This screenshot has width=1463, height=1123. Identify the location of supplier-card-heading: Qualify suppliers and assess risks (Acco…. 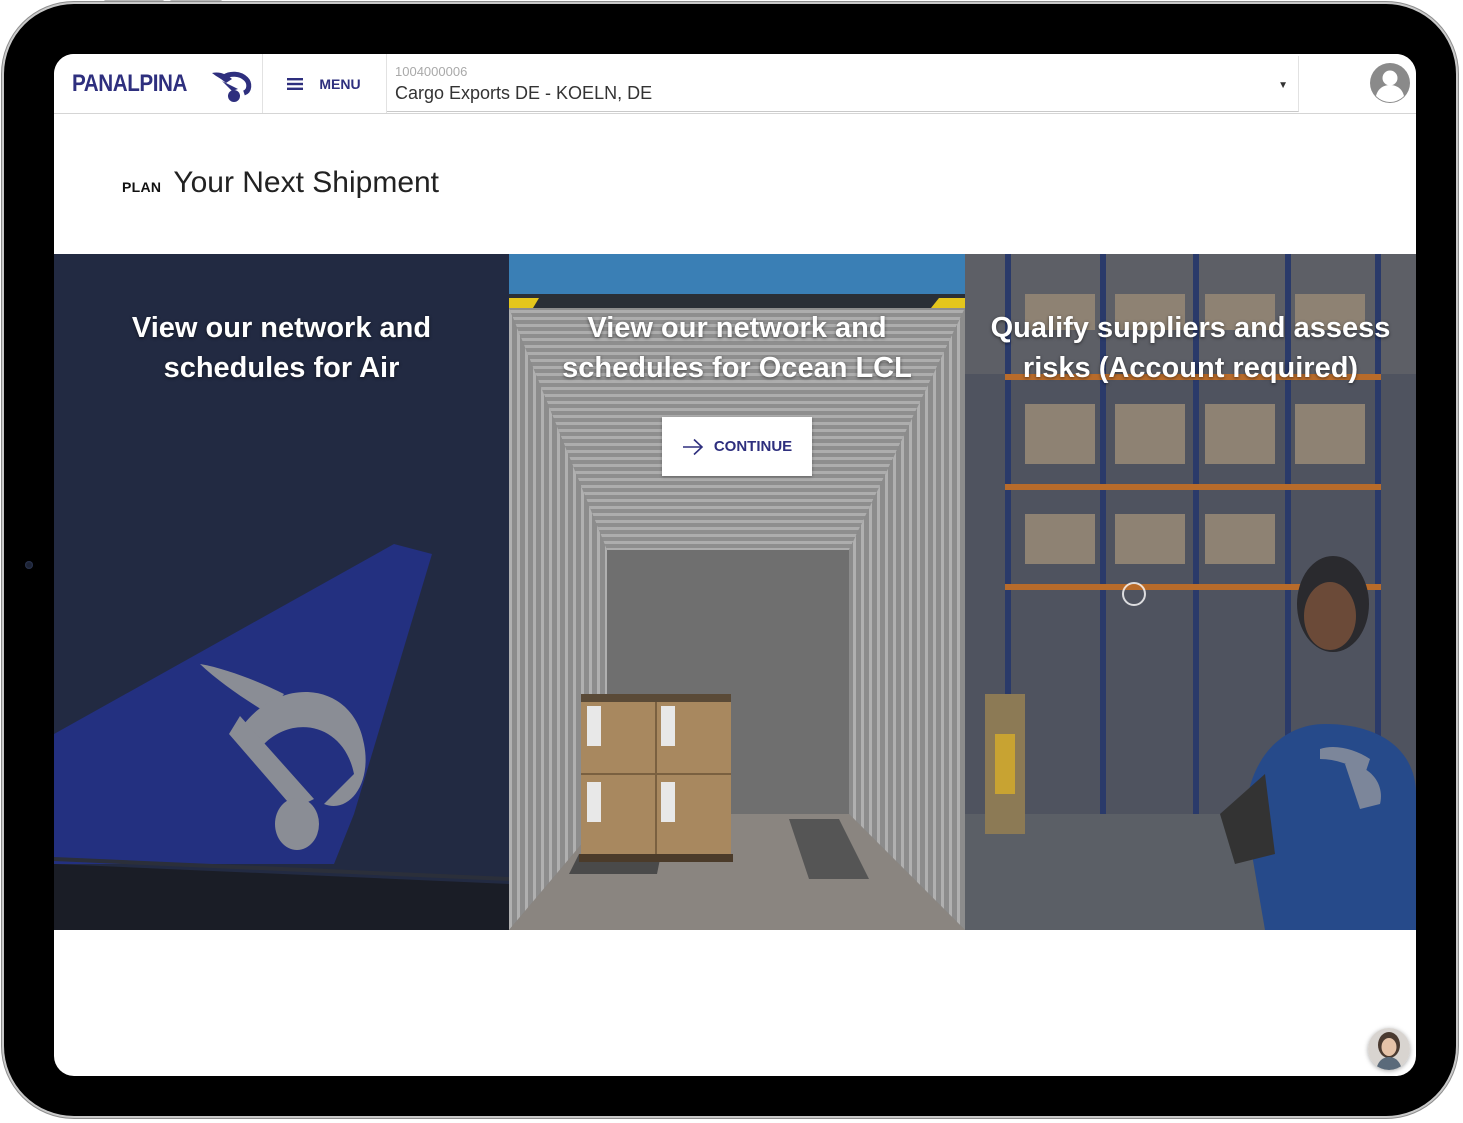
(1190, 348).